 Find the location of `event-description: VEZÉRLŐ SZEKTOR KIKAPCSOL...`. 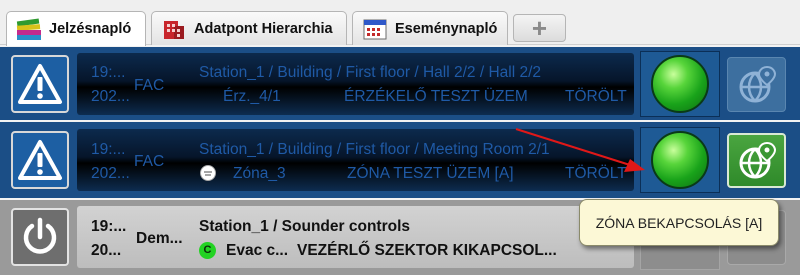

event-description: VEZÉRLŐ SZEKTOR KIKAPCSOL... is located at coordinates (427, 250).